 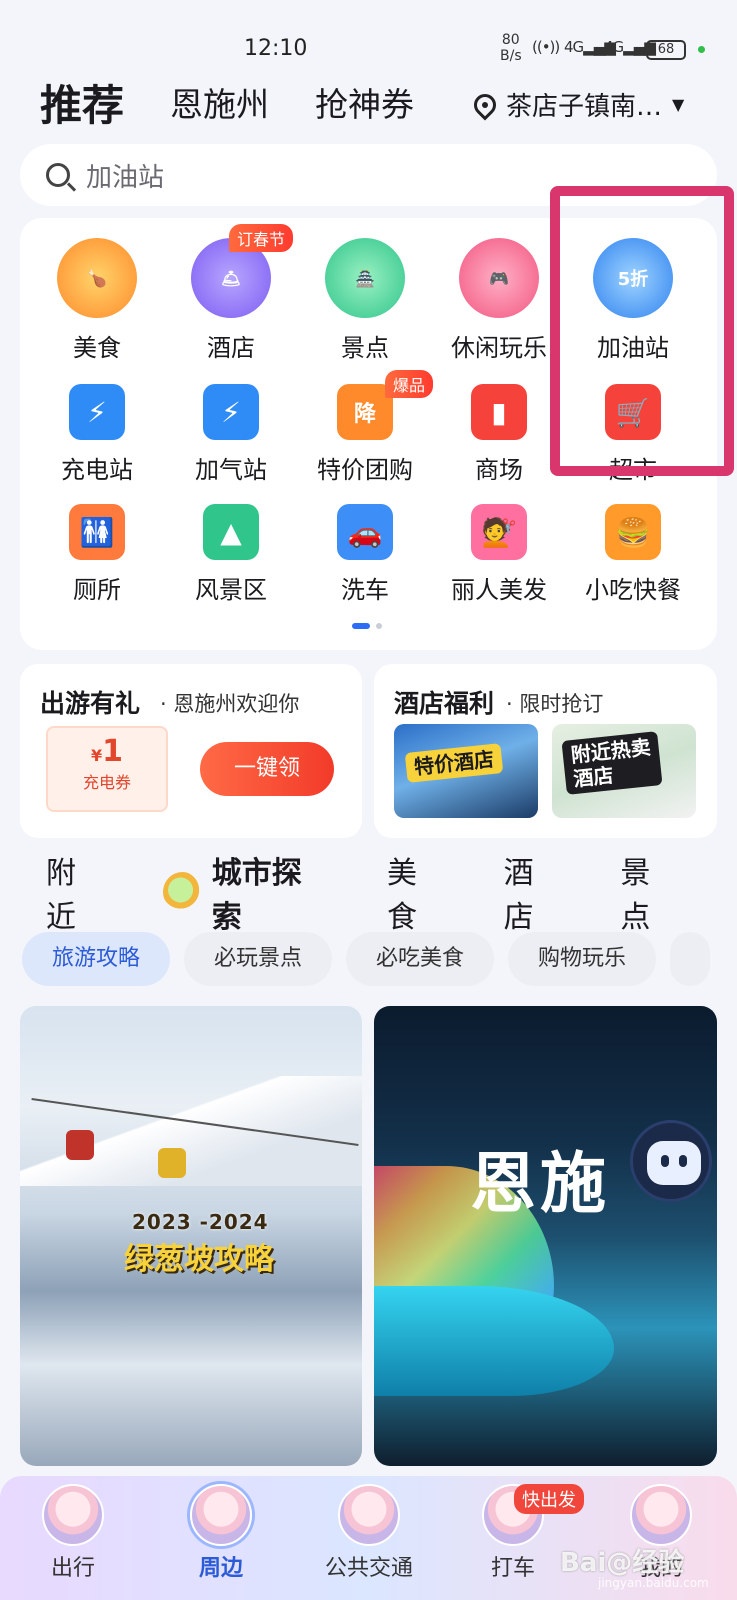 What do you see at coordinates (545, 751) in the screenshot?
I see `promo-hotel-card: 酒店福利 · 限时抢订 特价酒店 附近热卖 酒店` at bounding box center [545, 751].